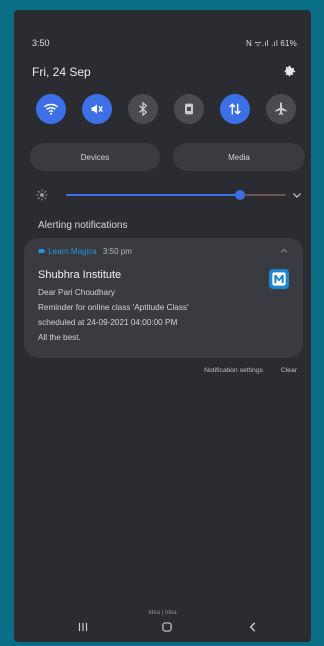  What do you see at coordinates (297, 195) in the screenshot?
I see `chevron-down-icon` at bounding box center [297, 195].